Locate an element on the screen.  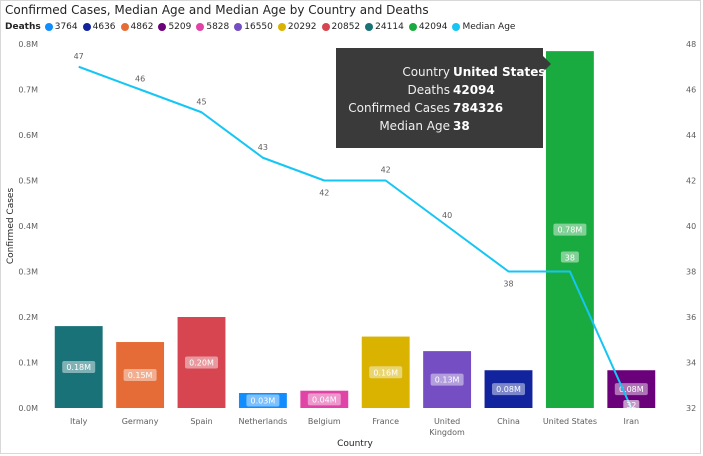
bar-data-label: 0.15M is located at coordinates (140, 375).